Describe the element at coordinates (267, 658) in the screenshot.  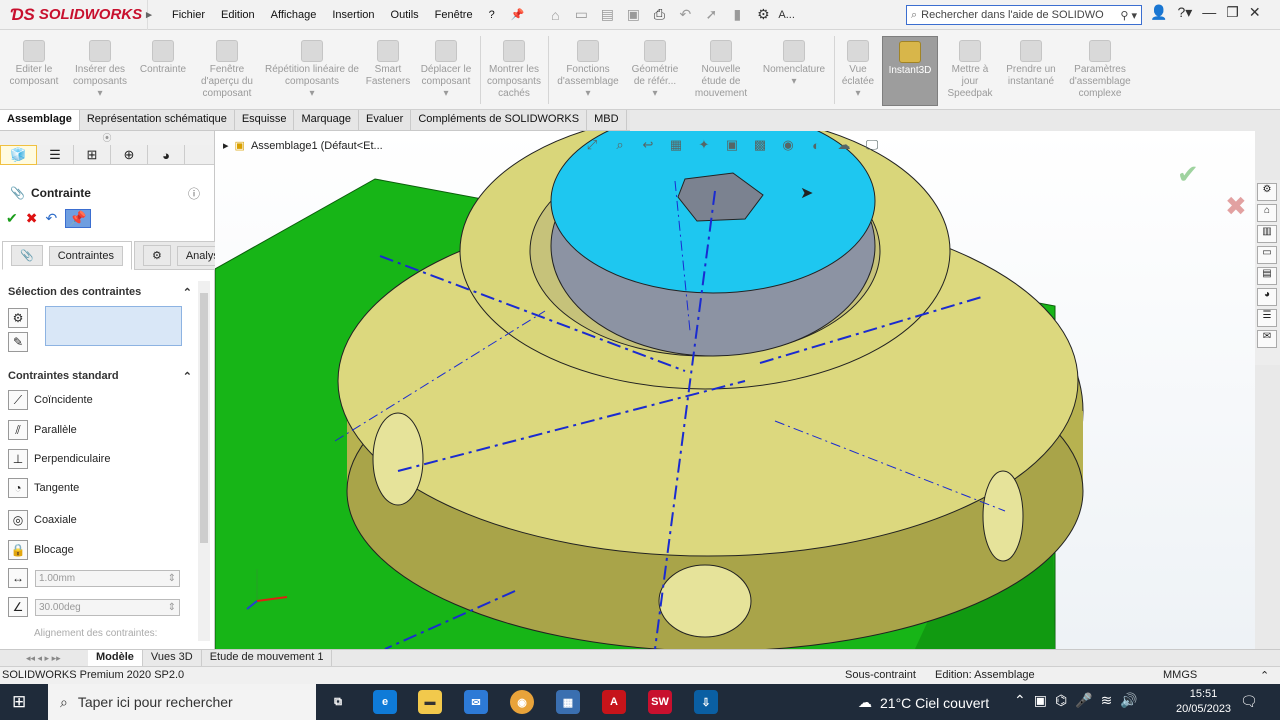
I see `tab-etude-mouvement: Etude de mouvement 1` at that location.